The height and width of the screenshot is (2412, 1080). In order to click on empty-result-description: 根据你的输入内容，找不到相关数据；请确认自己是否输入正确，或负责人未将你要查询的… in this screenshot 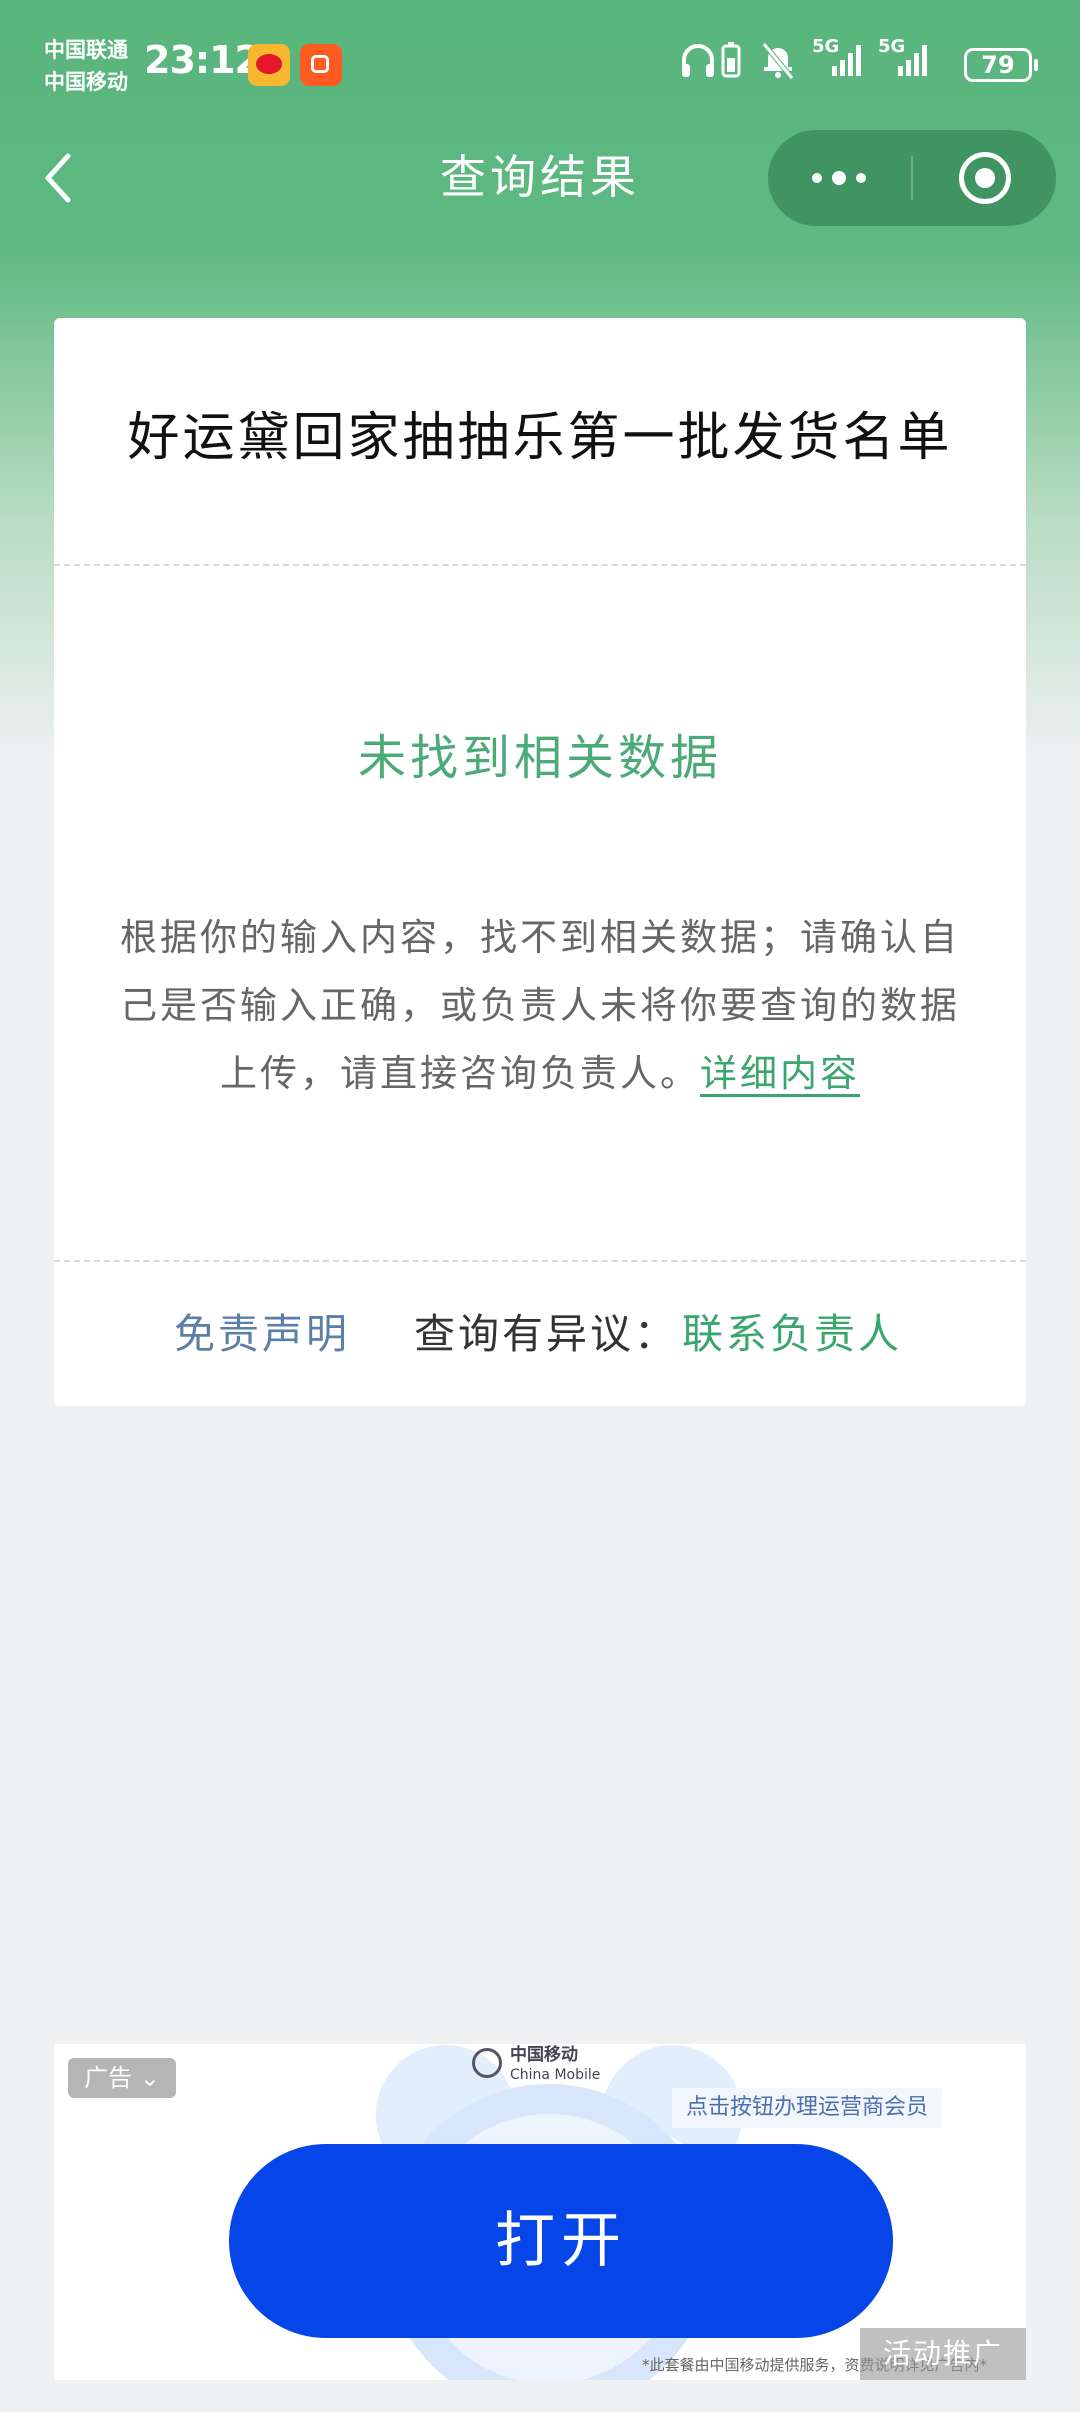, I will do `click(540, 1006)`.